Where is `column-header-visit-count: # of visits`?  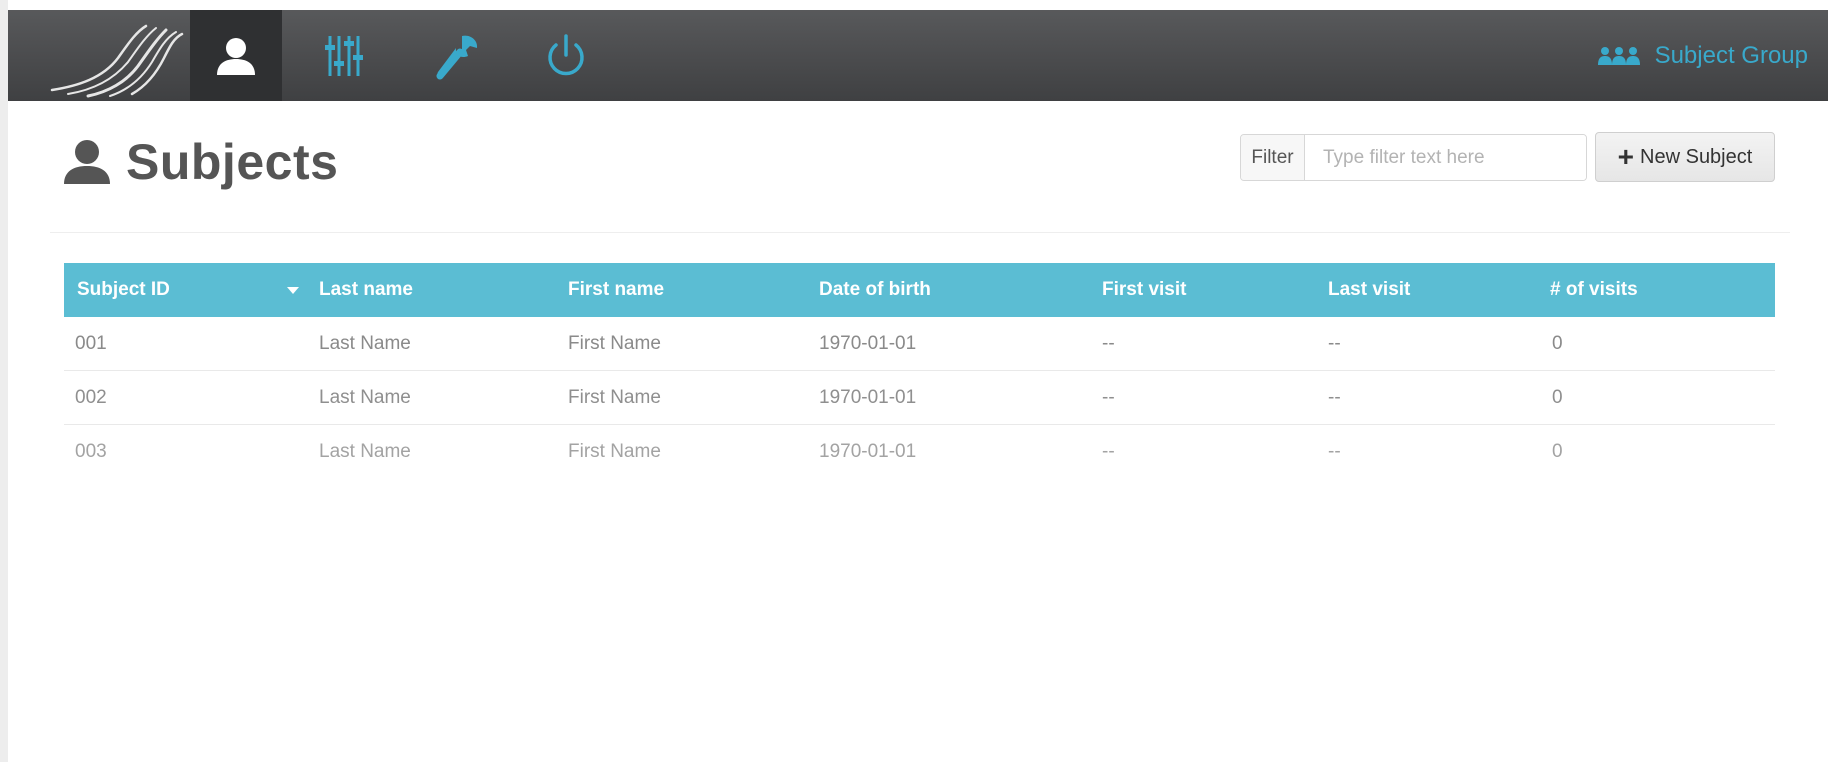 column-header-visit-count: # of visits is located at coordinates (1650, 290).